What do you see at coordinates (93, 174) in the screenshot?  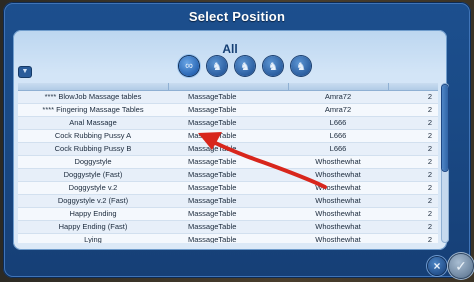 I see `position-name-cell: Doggystyle (Fast)` at bounding box center [93, 174].